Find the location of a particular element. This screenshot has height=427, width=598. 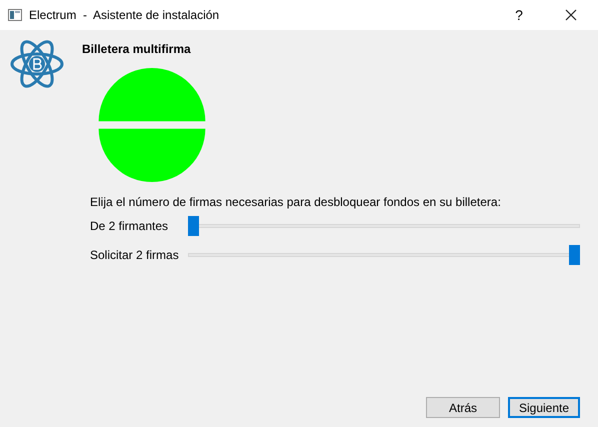

slider-label: Solicitar 2 firmas is located at coordinates (135, 255).